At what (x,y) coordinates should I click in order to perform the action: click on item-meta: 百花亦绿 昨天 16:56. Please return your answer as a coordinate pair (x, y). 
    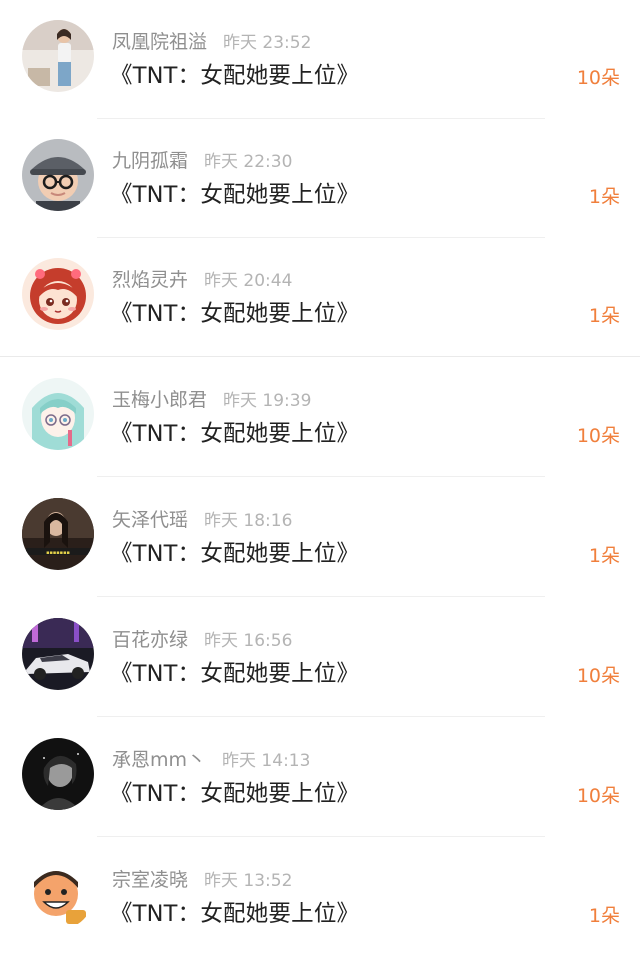
    Looking at the image, I should click on (202, 638).